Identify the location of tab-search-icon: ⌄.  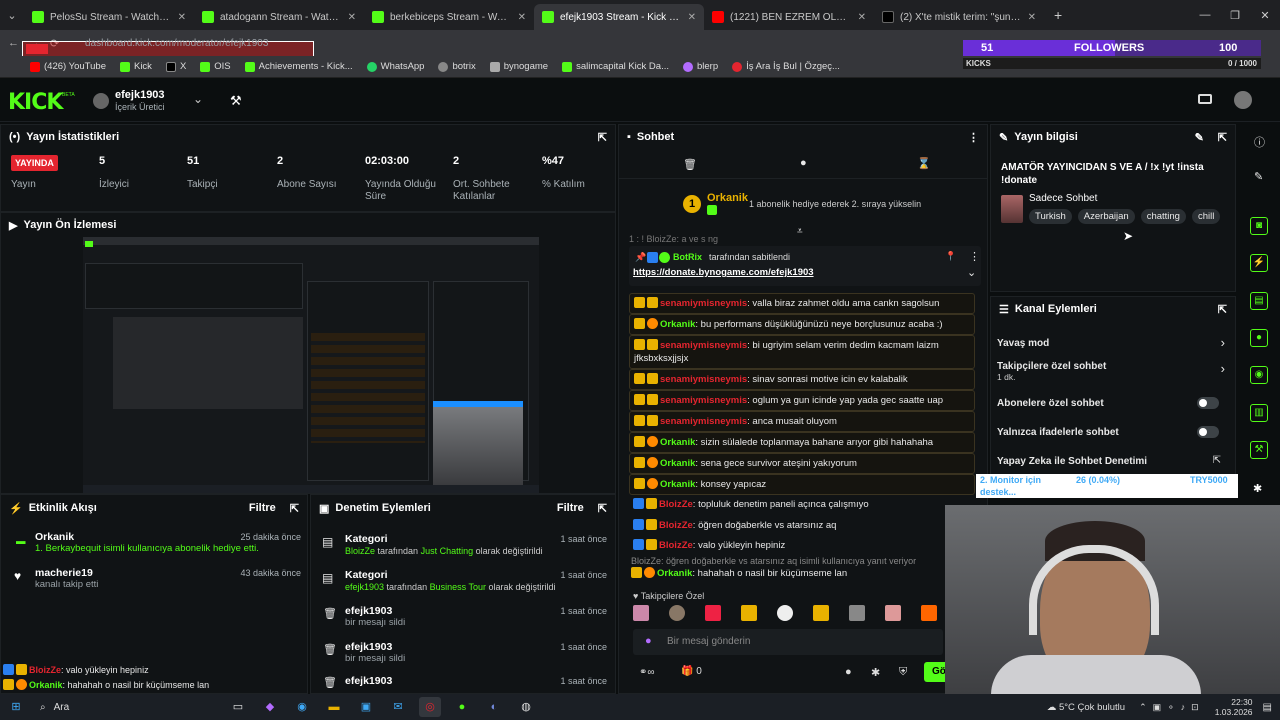
(12, 15).